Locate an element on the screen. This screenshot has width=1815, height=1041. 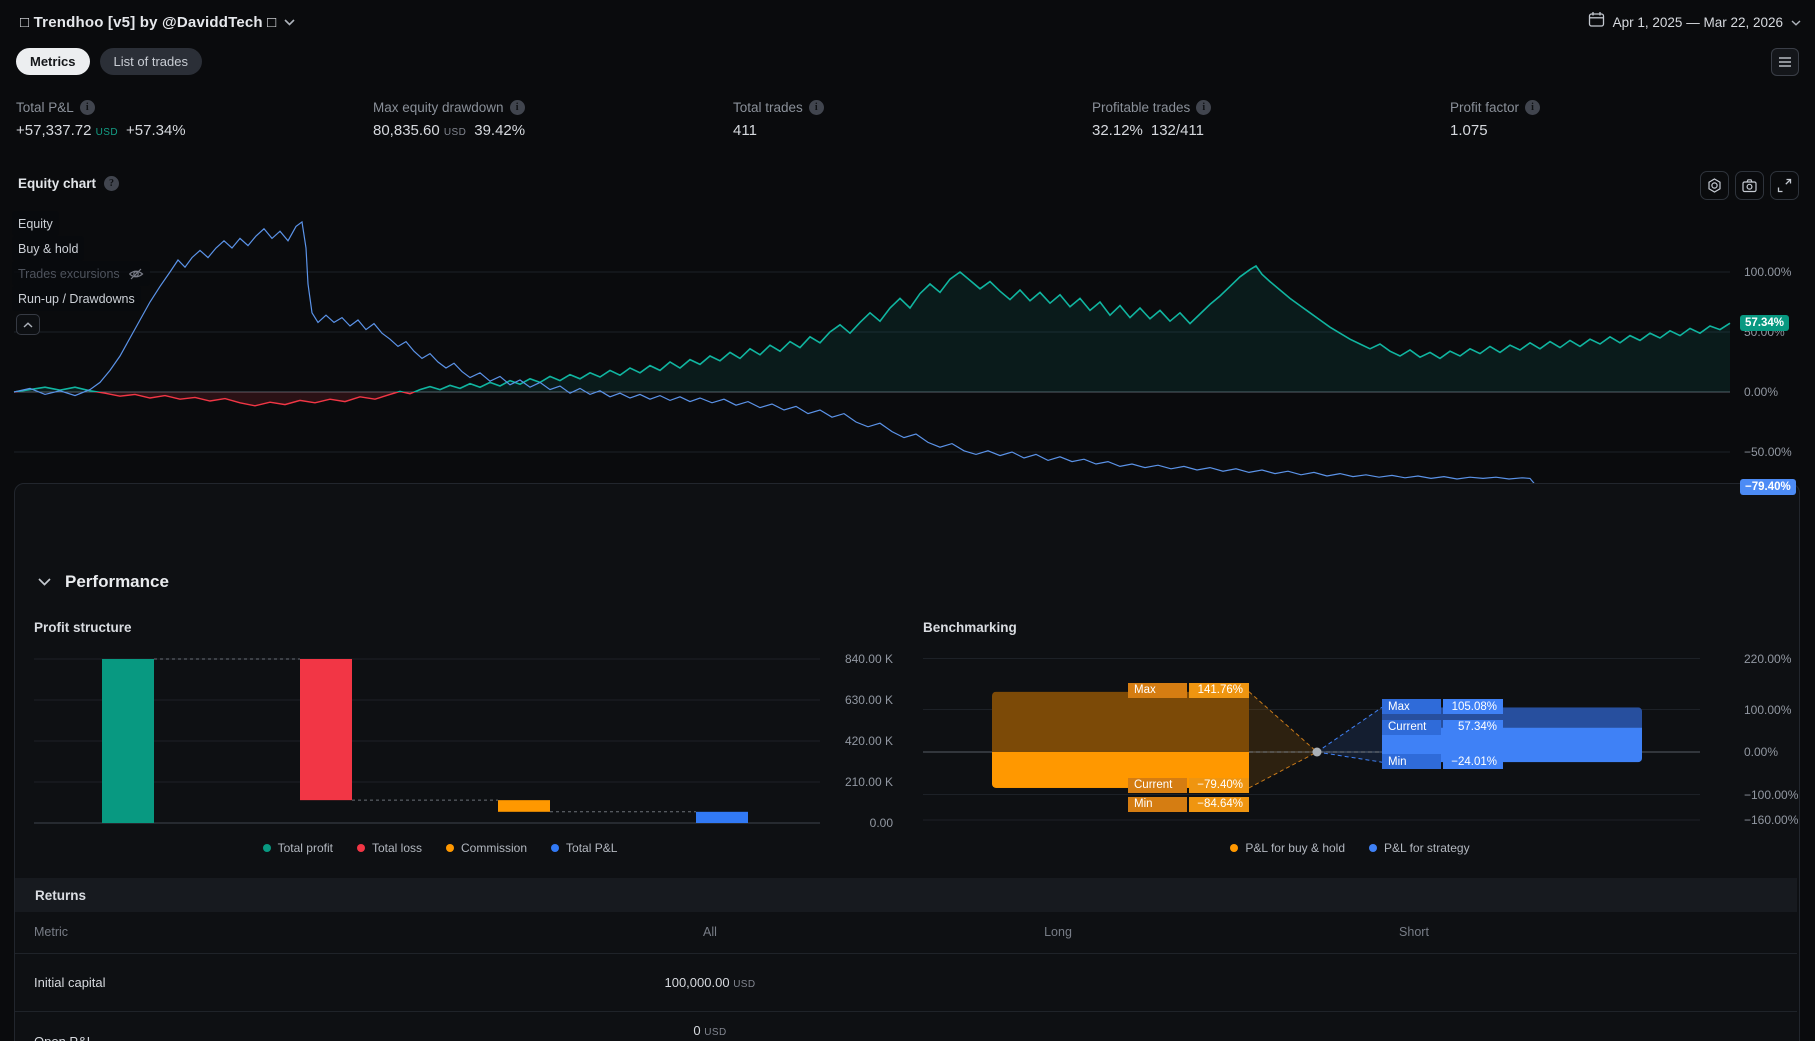
legend-item-commission: Commission is located at coordinates (486, 848).